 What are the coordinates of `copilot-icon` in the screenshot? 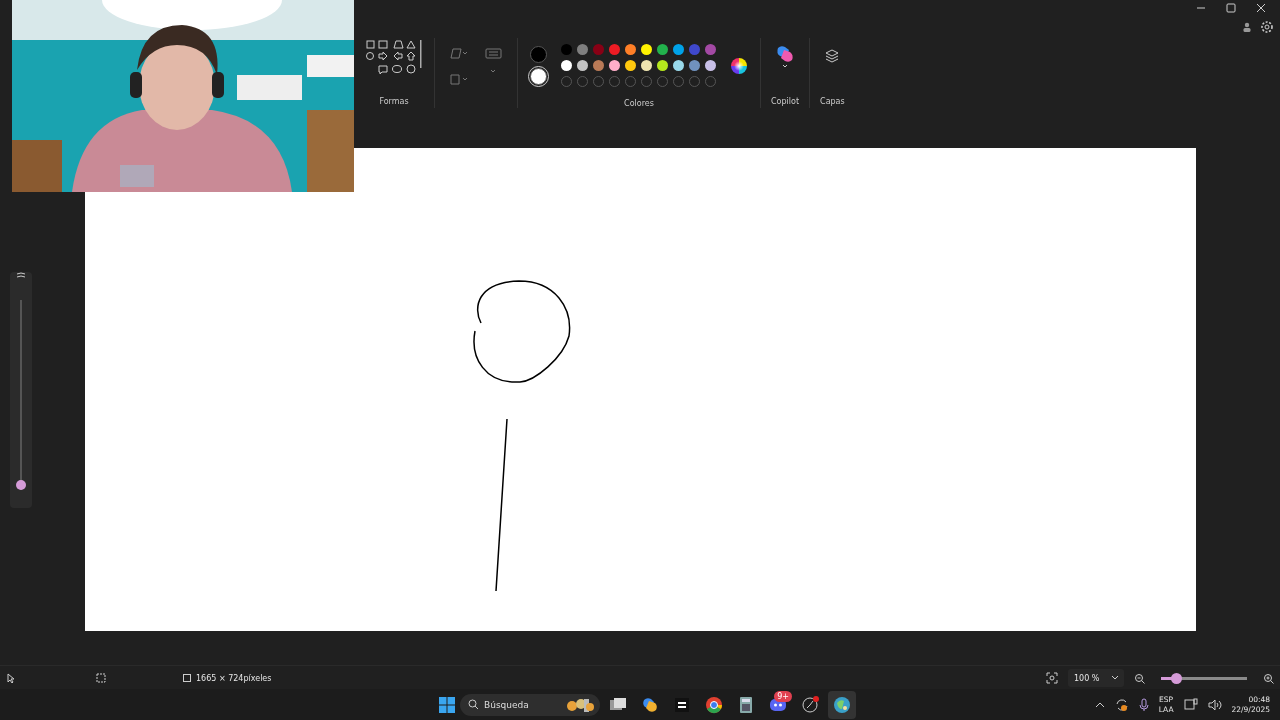 It's located at (785, 56).